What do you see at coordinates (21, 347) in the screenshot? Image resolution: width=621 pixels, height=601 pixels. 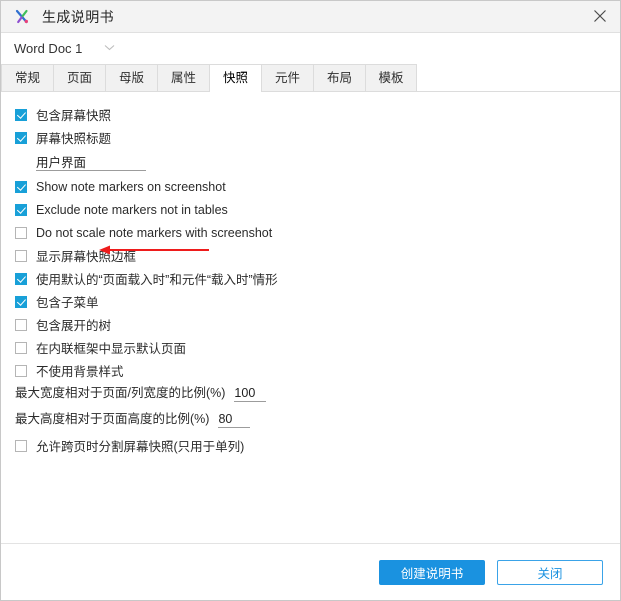 I see `checkbox-show-default-page-in-iframe` at bounding box center [21, 347].